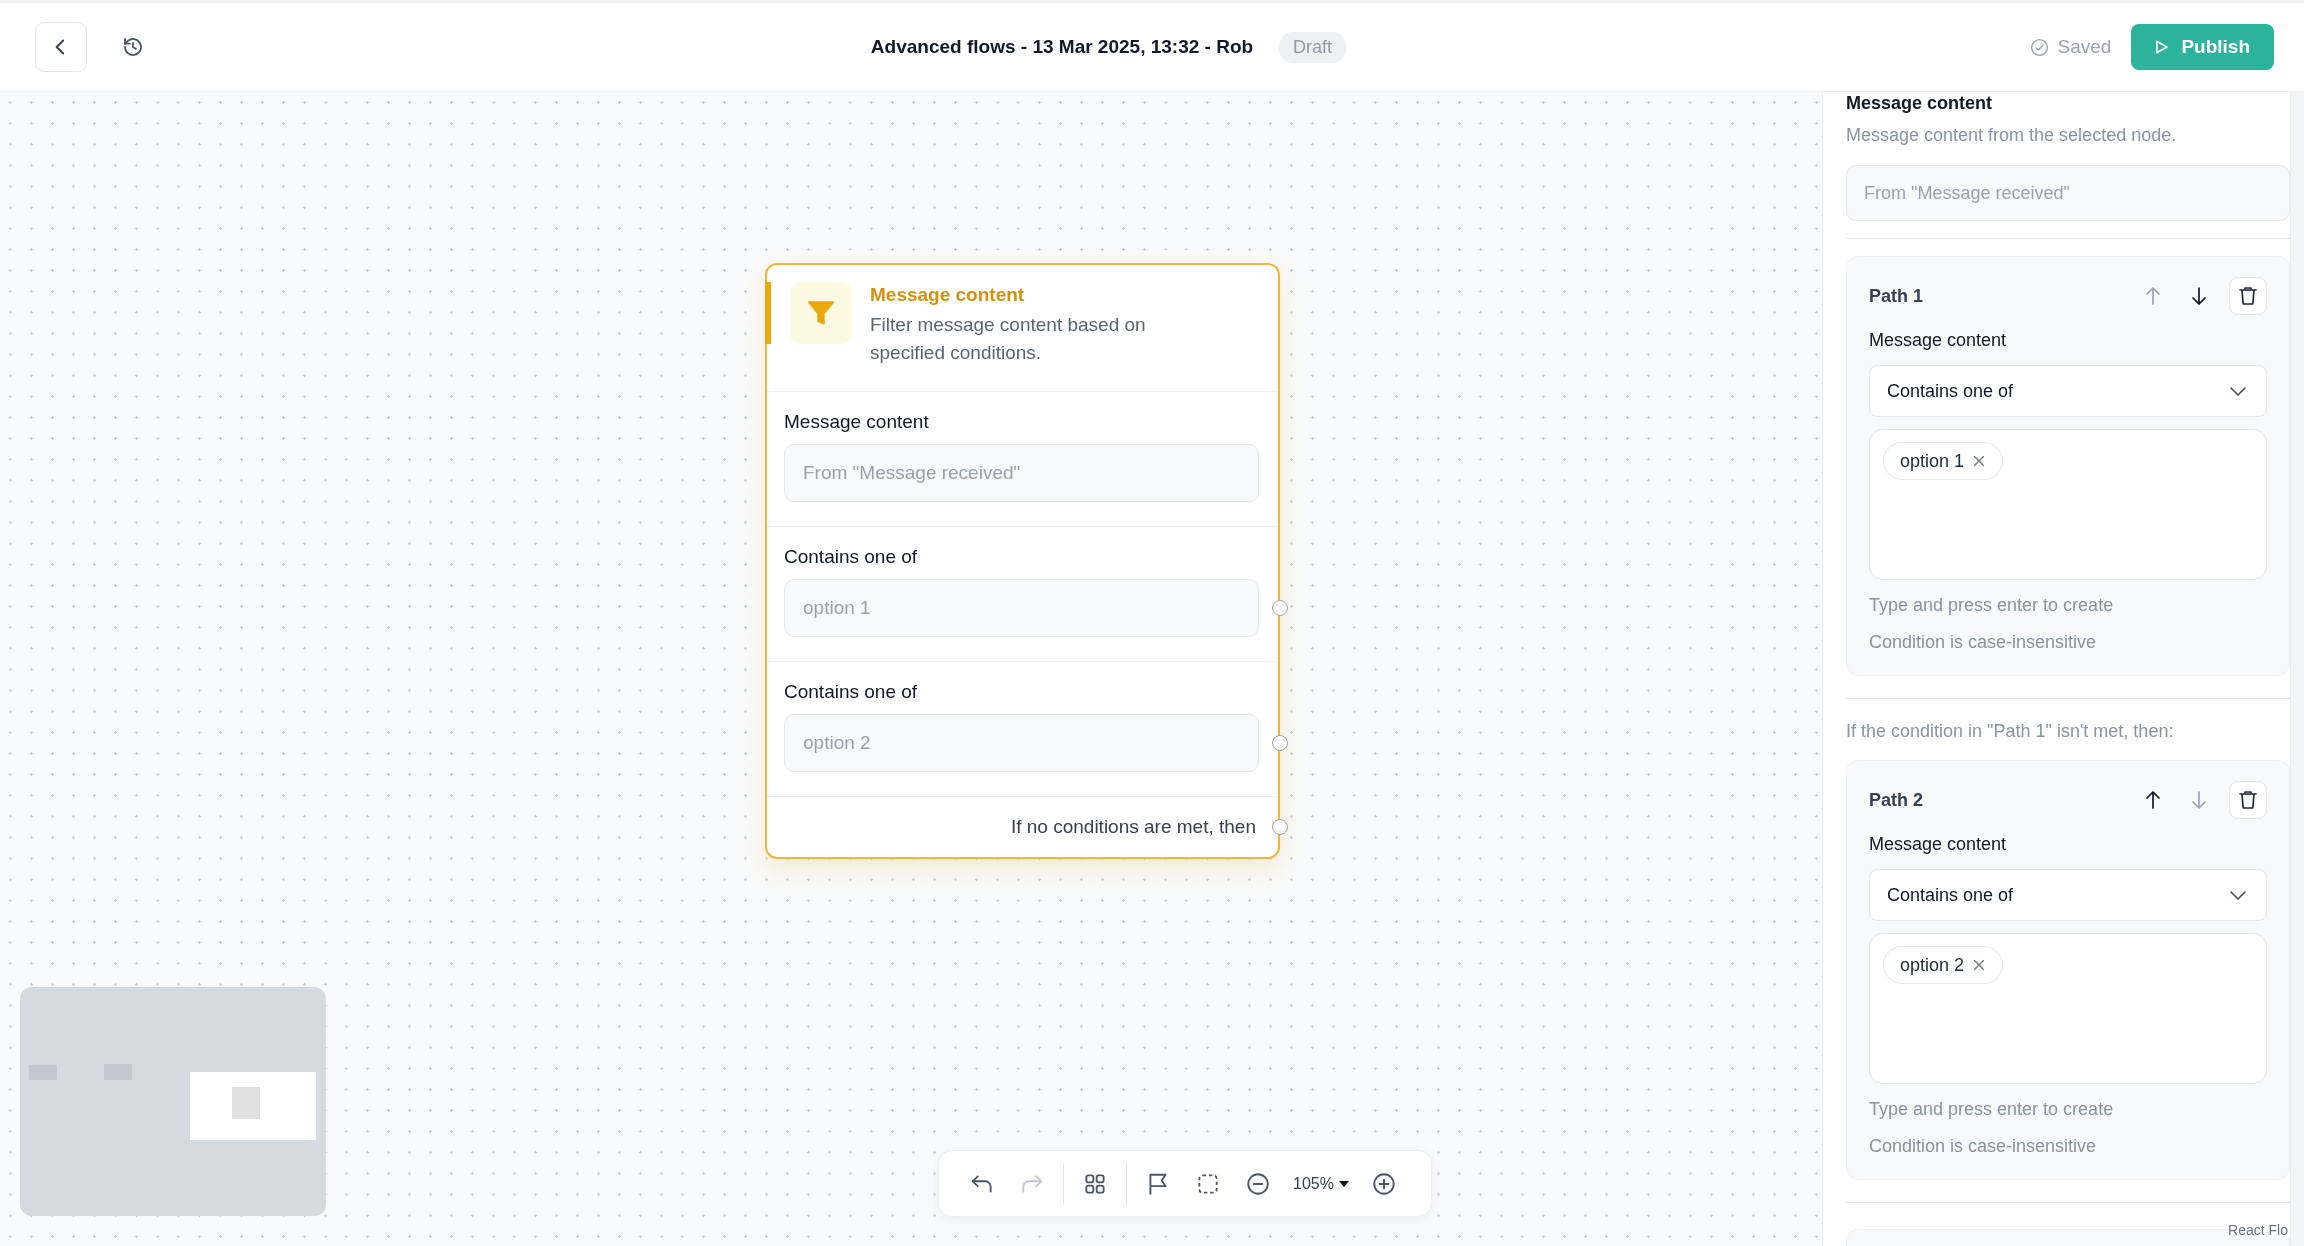  Describe the element at coordinates (2012, 135) in the screenshot. I see `panel-description: Message content from the selected node.` at that location.